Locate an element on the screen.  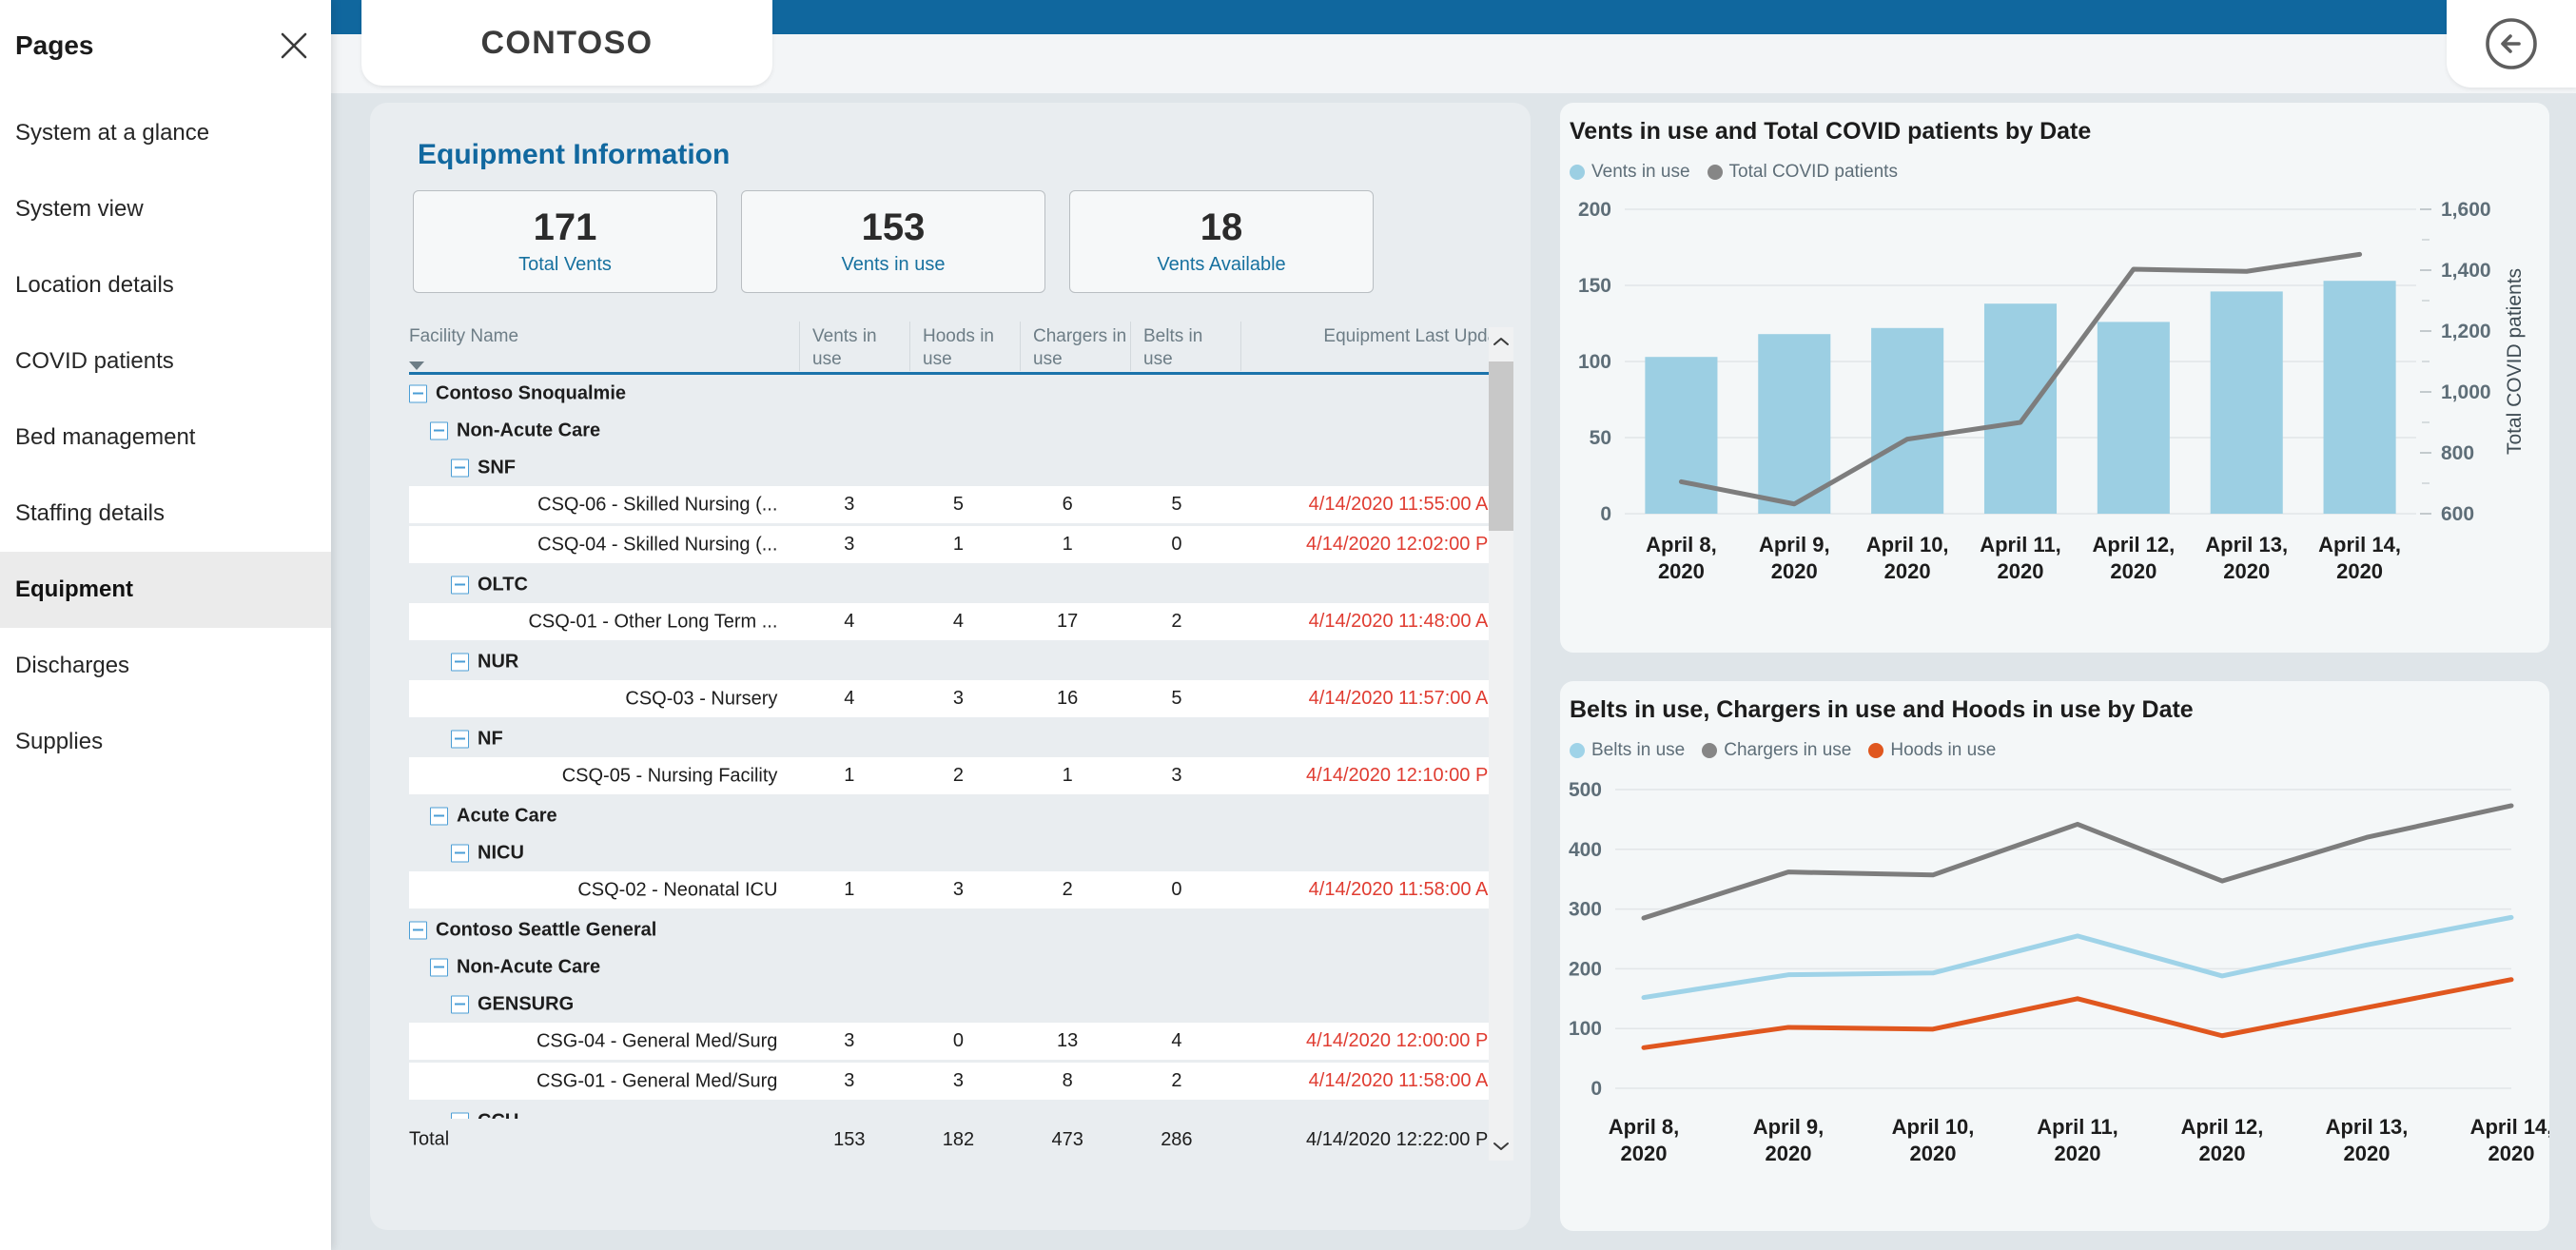
svg-text: Total COVID patients is located at coordinates (2515, 361).